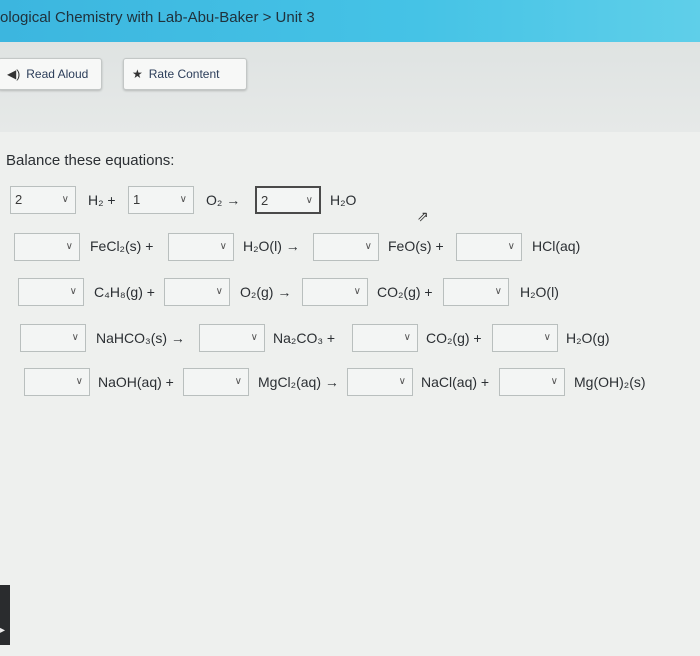  What do you see at coordinates (14, 74) in the screenshot?
I see `speaker-icon: ◀)` at bounding box center [14, 74].